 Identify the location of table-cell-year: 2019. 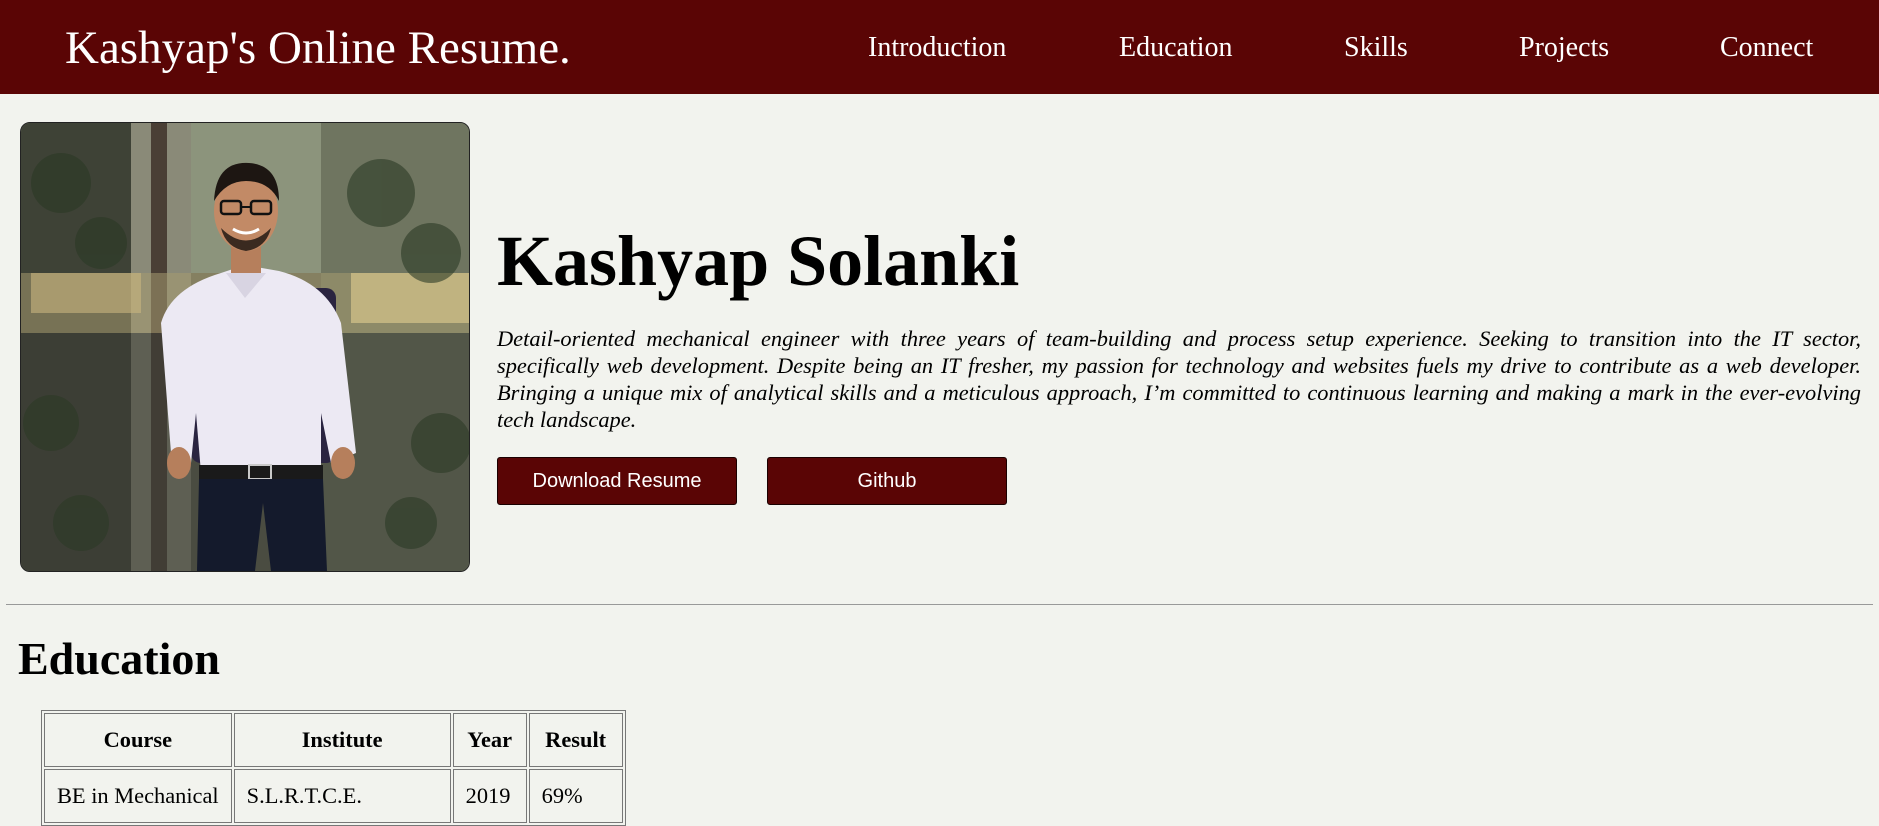
(489, 796).